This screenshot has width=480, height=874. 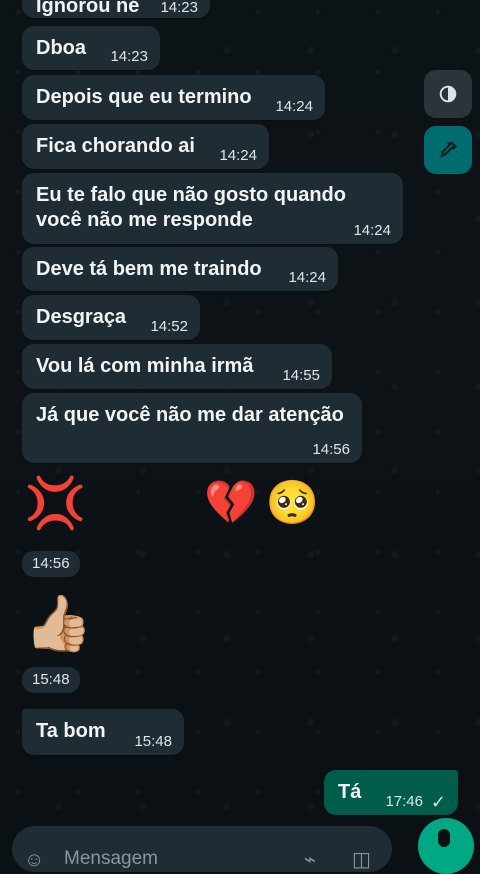 I want to click on message-bubble-6: Deve tá bem me traindo 14:24, so click(x=180, y=269).